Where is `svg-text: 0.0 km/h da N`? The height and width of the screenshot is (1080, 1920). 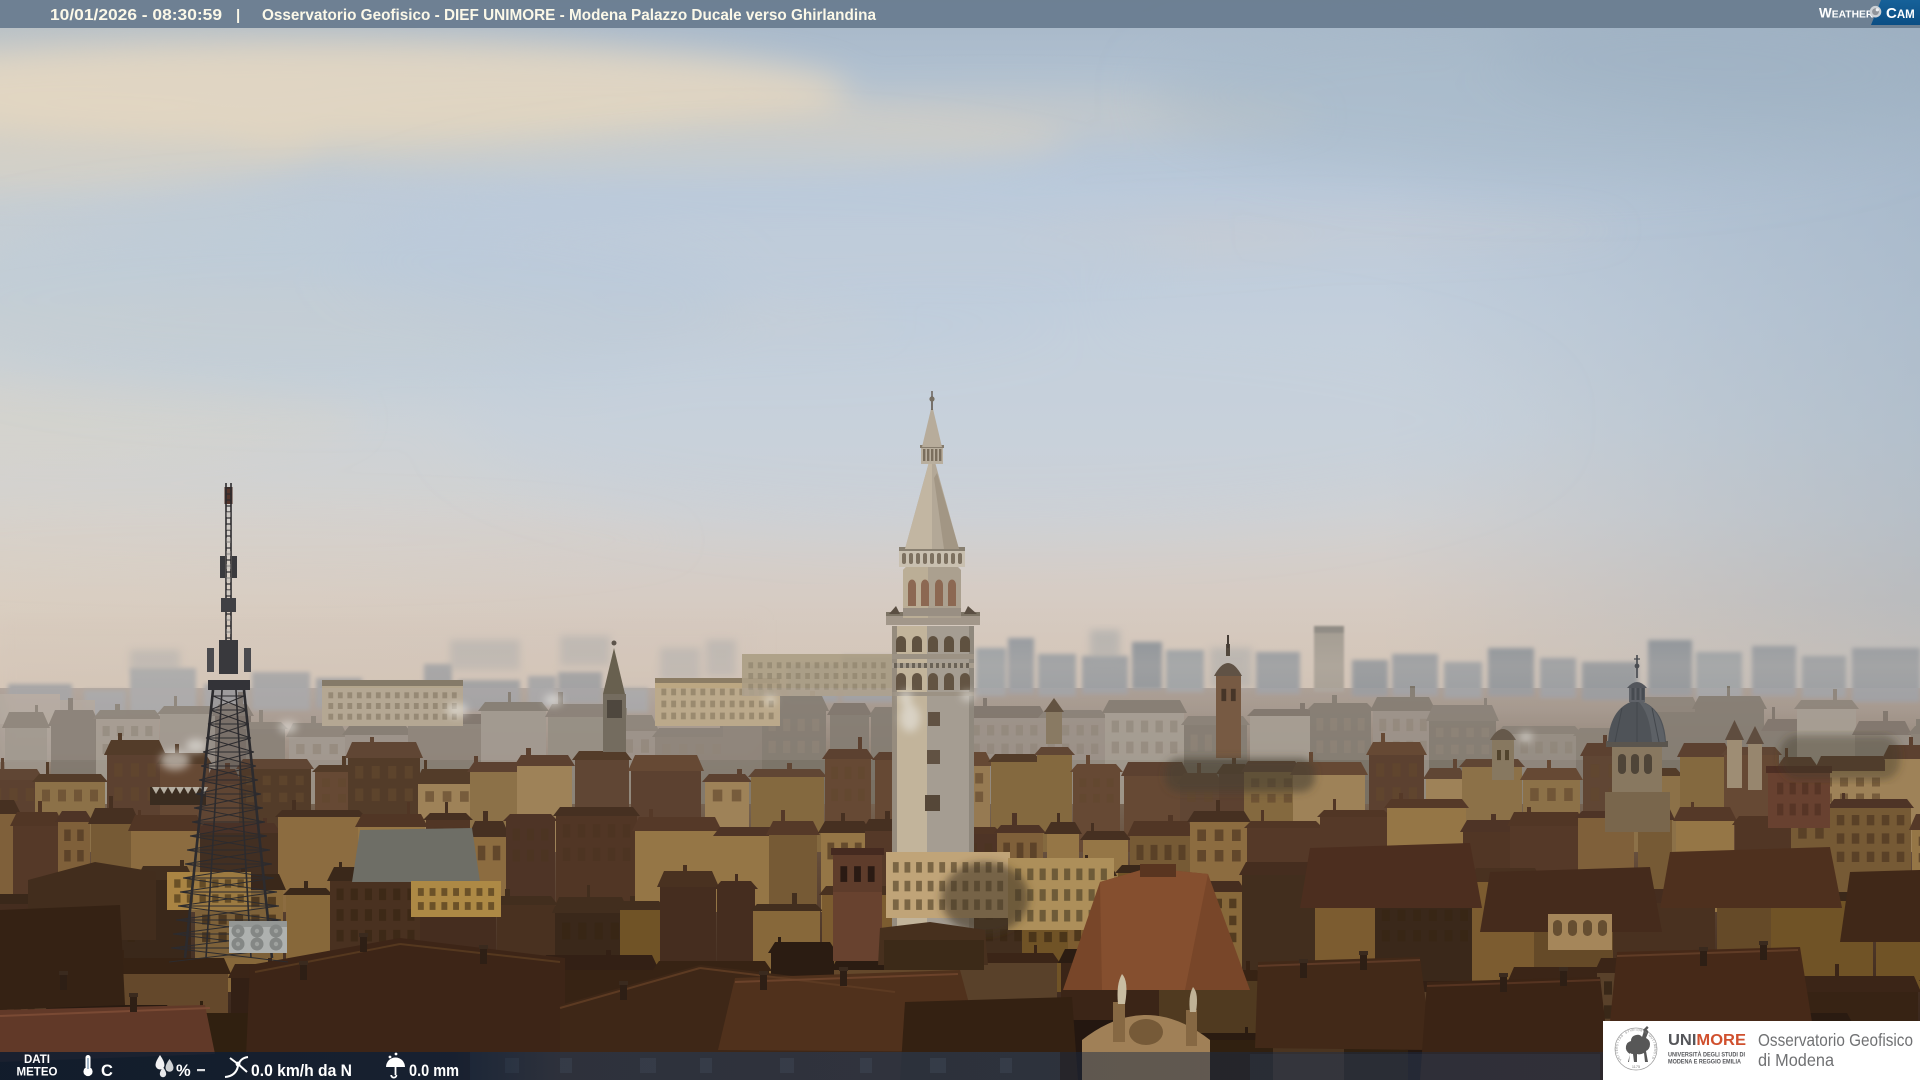 svg-text: 0.0 km/h da N is located at coordinates (301, 1071).